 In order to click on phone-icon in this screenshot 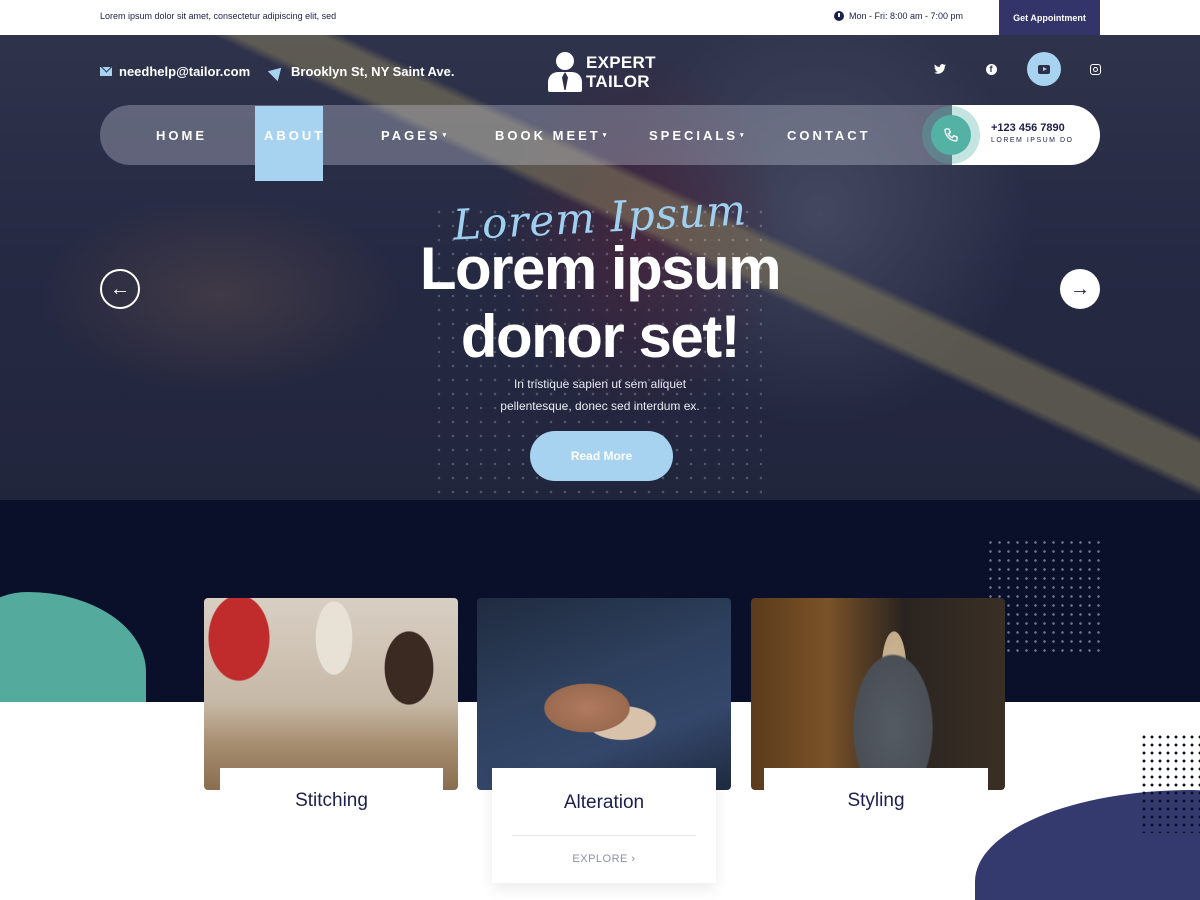, I will do `click(951, 135)`.